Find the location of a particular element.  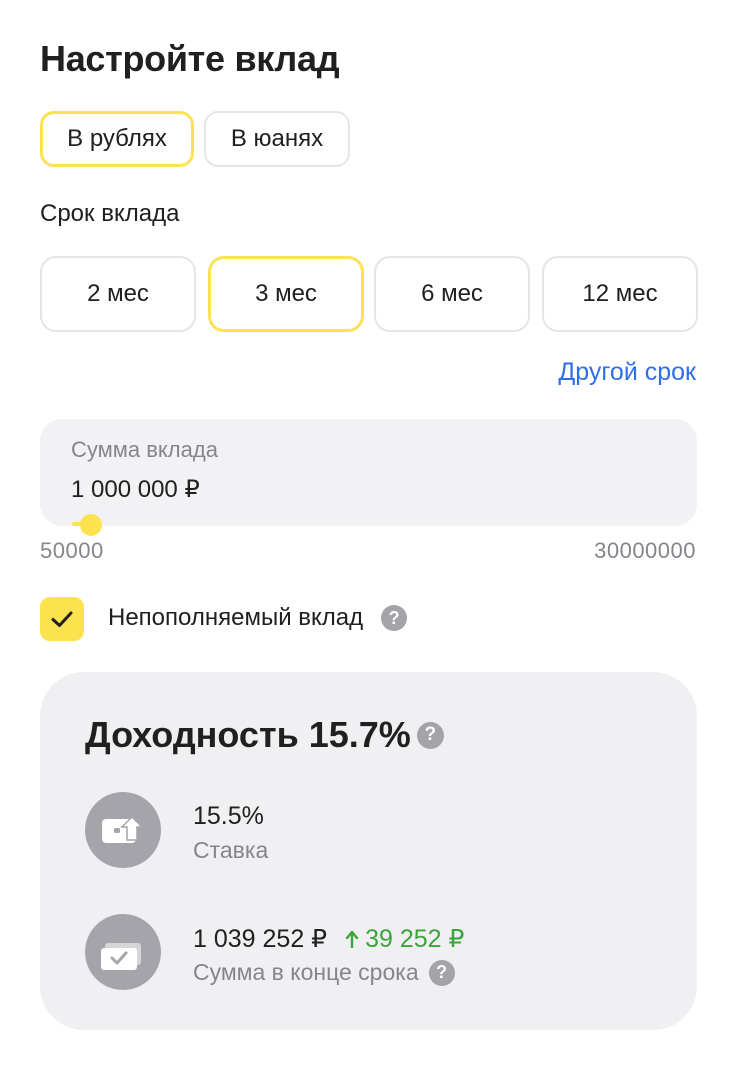

page-title: Настройте вклад is located at coordinates (190, 58).